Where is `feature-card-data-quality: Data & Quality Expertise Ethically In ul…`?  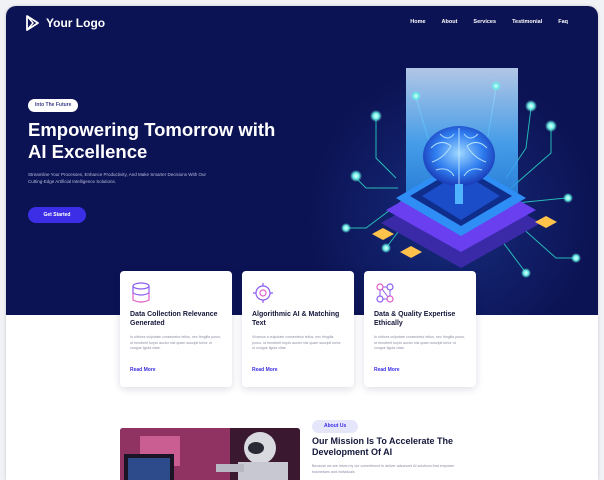
feature-card-data-quality: Data & Quality Expertise Ethically In ul… is located at coordinates (420, 329).